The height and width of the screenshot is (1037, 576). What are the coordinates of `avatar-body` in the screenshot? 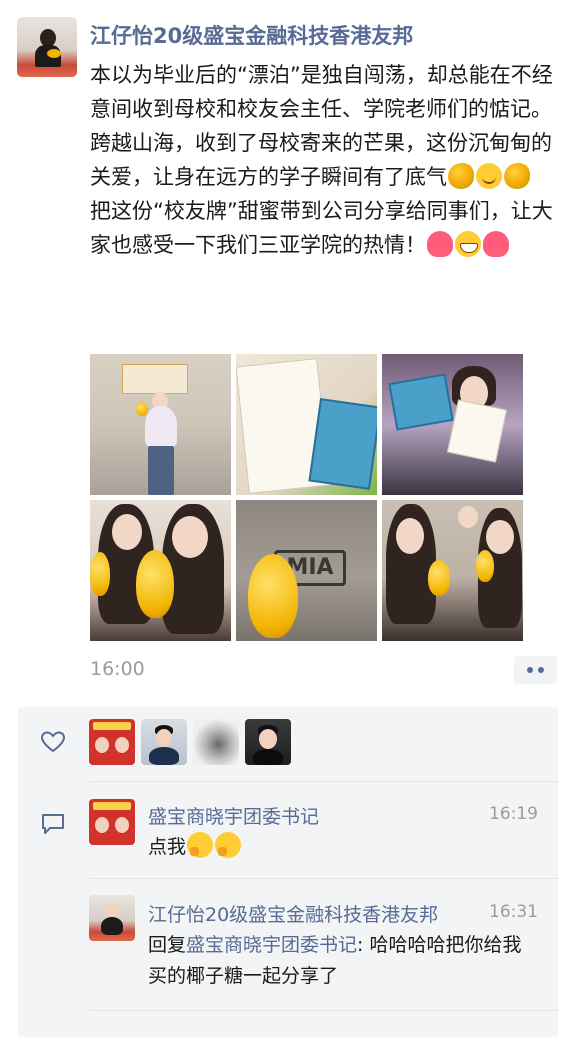 It's located at (112, 926).